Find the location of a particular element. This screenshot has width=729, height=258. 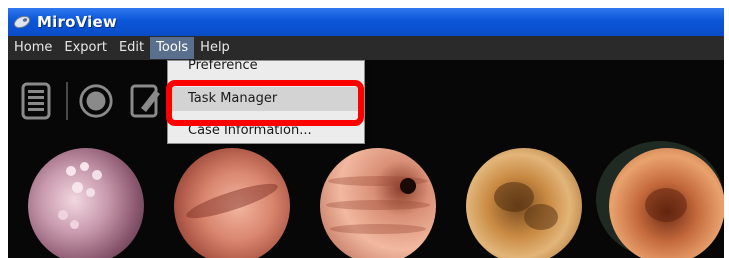

toolbar-separator is located at coordinates (67, 101).